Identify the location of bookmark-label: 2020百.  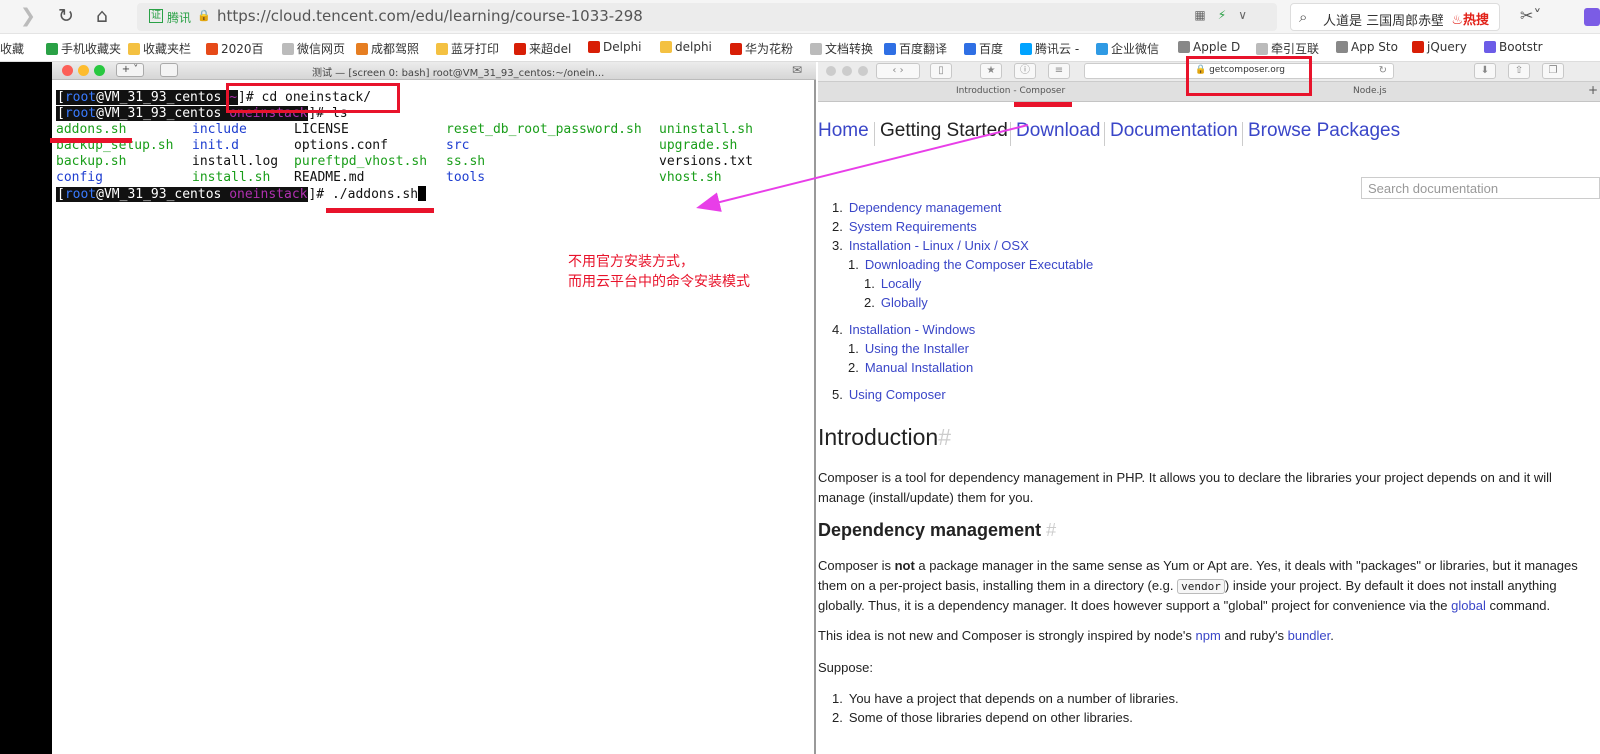
(242, 49).